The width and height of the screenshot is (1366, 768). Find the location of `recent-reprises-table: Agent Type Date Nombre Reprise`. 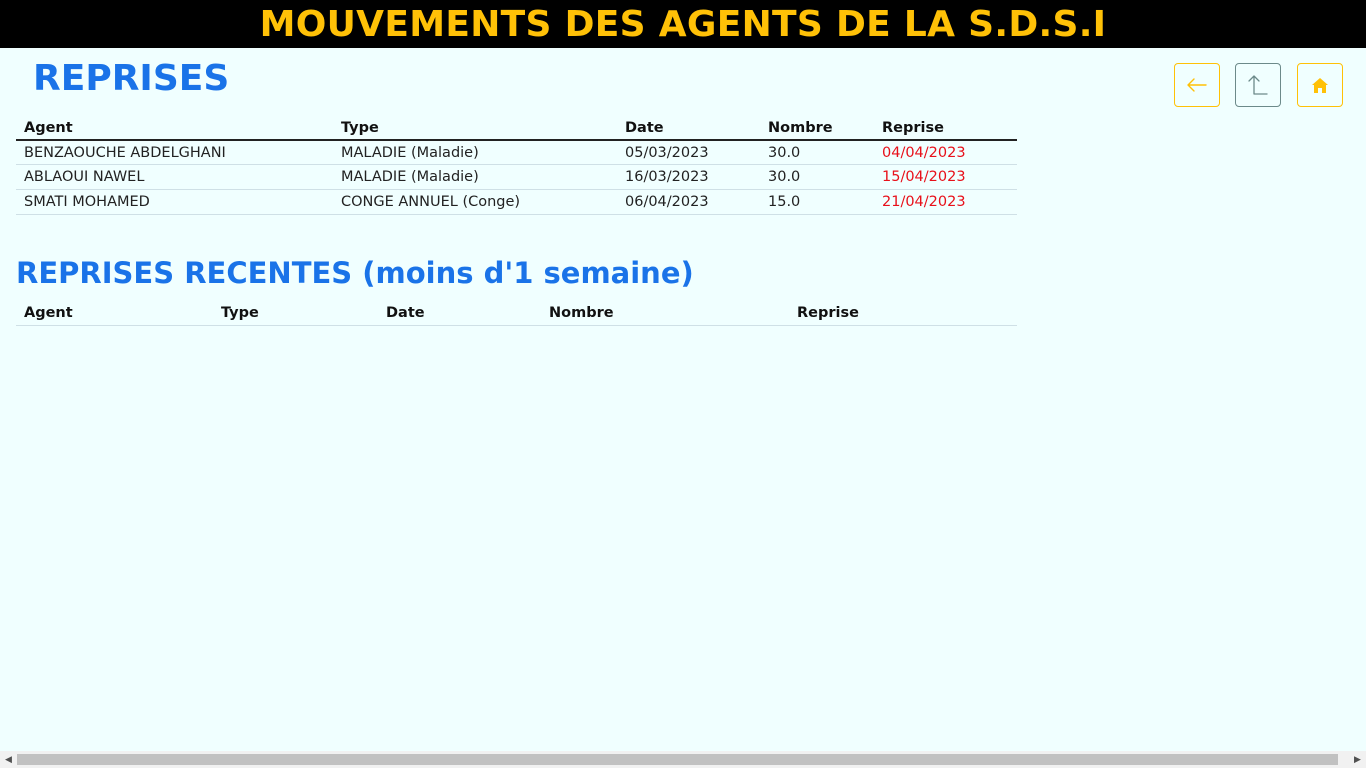

recent-reprises-table: Agent Type Date Nombre Reprise is located at coordinates (516, 313).